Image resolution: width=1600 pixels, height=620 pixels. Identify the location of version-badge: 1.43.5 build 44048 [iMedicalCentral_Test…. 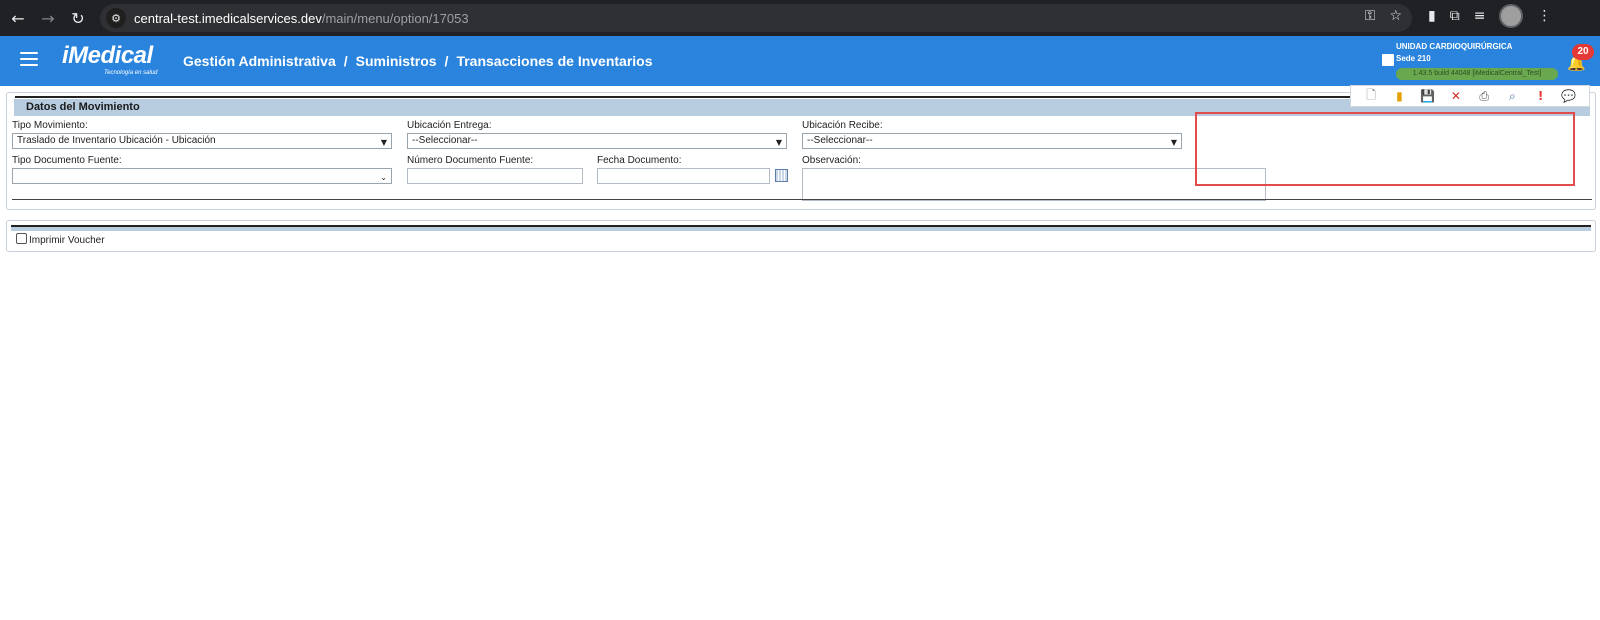
(1477, 74).